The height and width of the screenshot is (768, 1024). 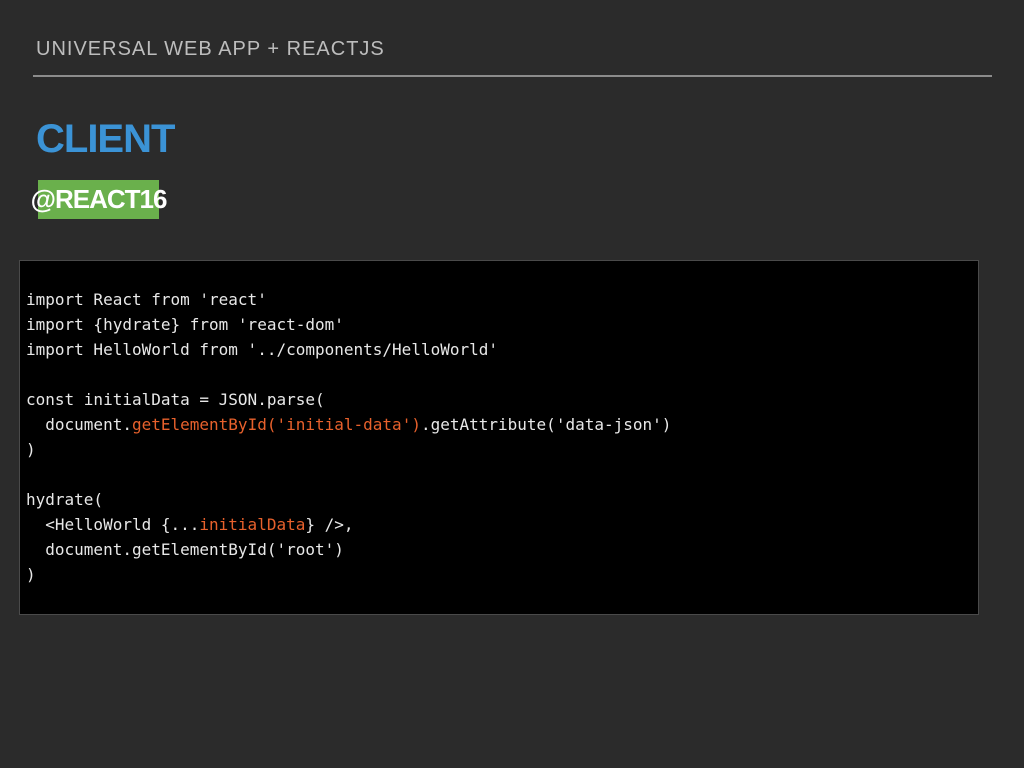 I want to click on code-text: .getAttribute('data-json'), so click(x=546, y=424).